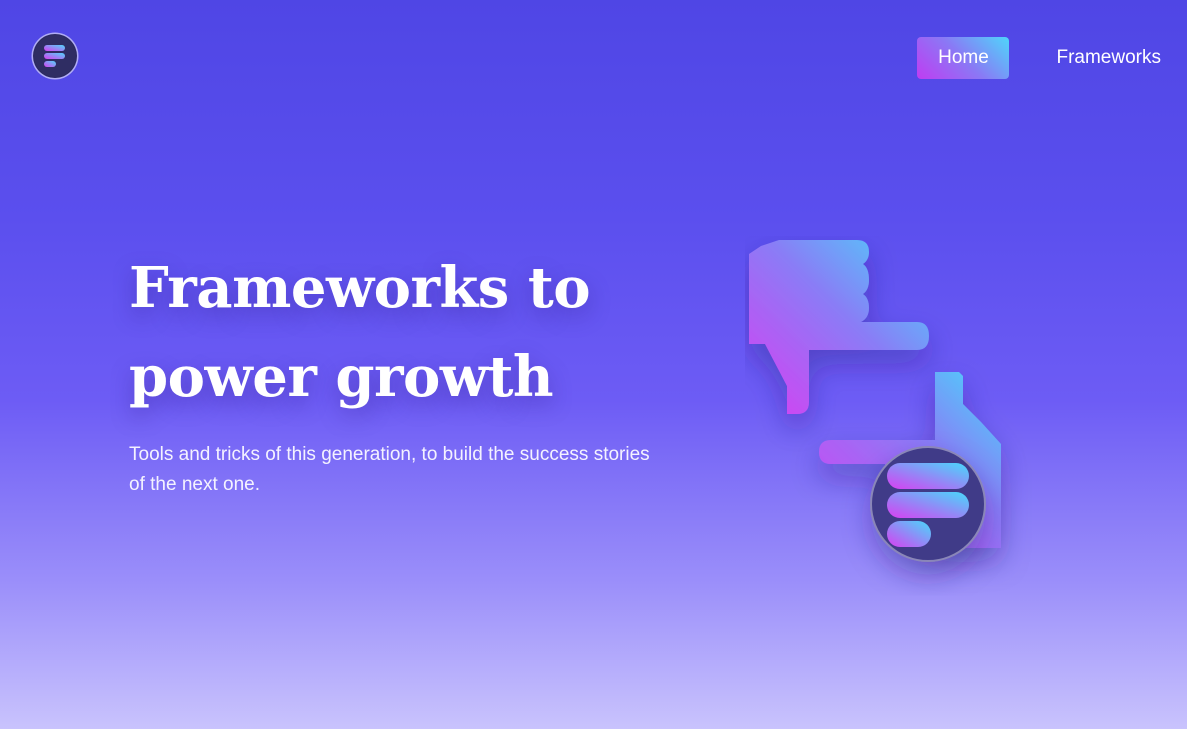 The image size is (1187, 729). What do you see at coordinates (1039, 58) in the screenshot?
I see `main-nav: Home Frameworks` at bounding box center [1039, 58].